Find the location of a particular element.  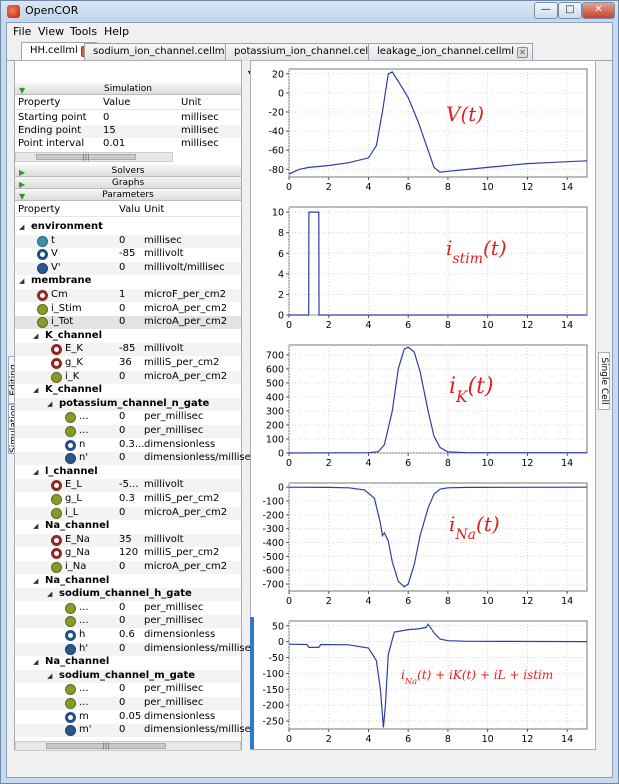

param-row: m 0.05 dimensionless is located at coordinates (128, 717).